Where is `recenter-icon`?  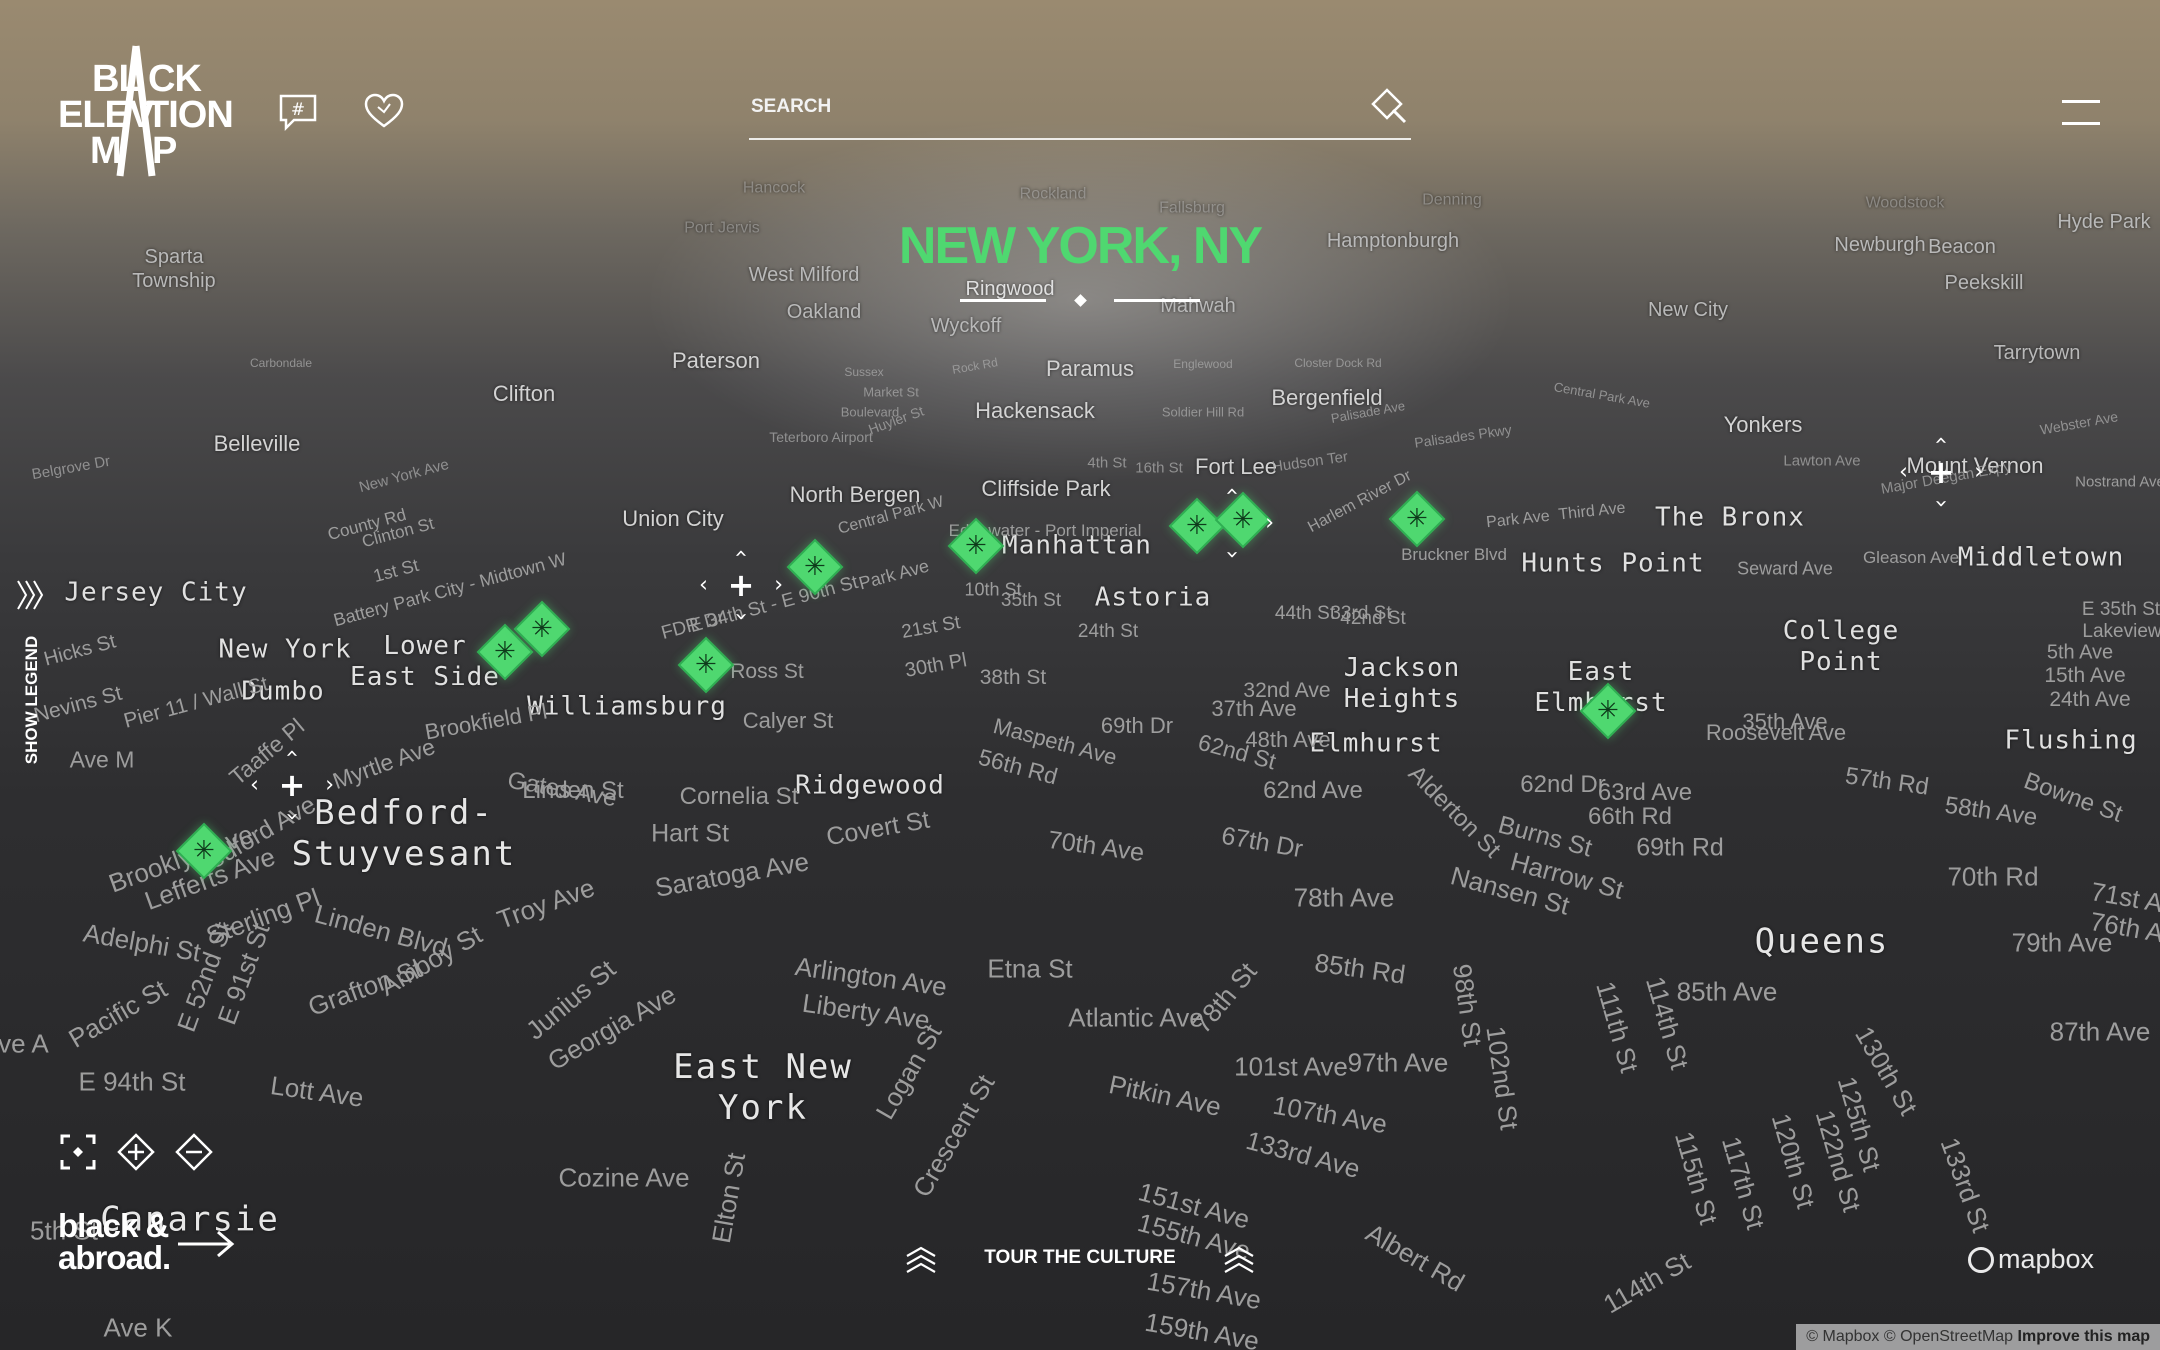 recenter-icon is located at coordinates (78, 1152).